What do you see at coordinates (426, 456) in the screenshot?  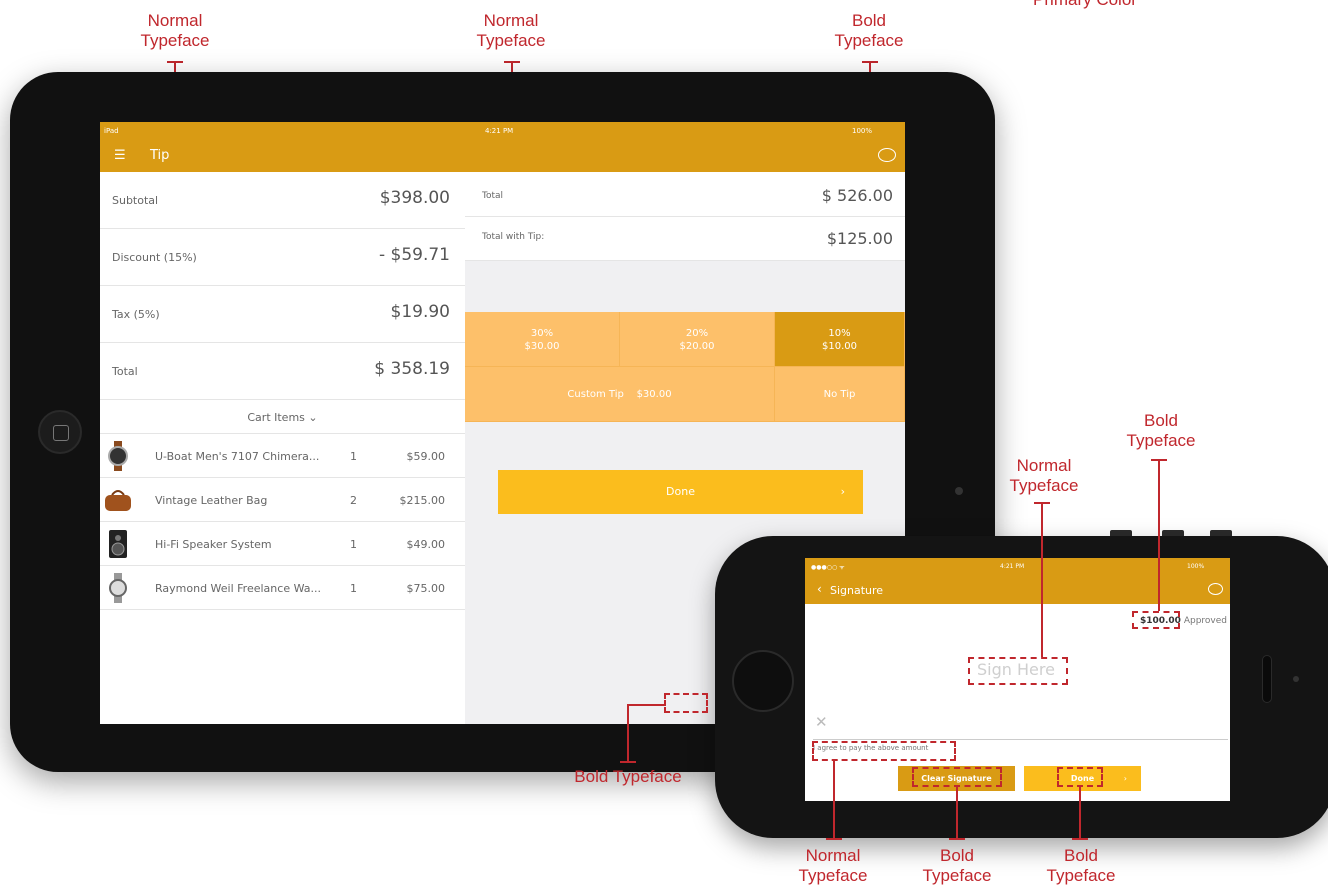 I see `item-price: $59.00` at bounding box center [426, 456].